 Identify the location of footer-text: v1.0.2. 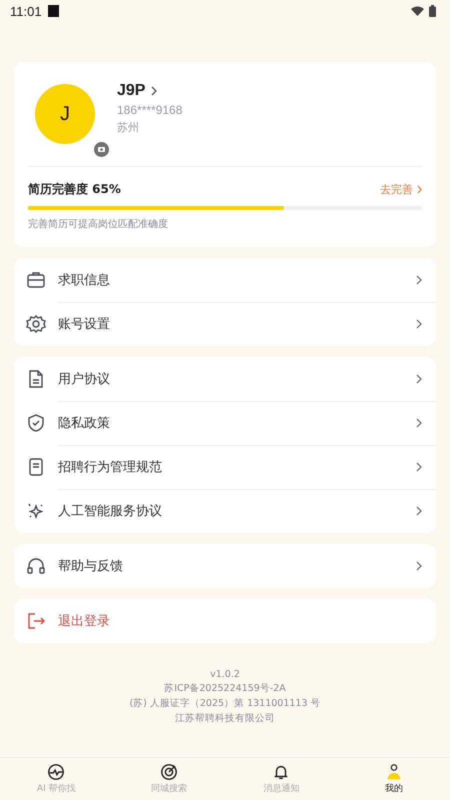
(225, 674).